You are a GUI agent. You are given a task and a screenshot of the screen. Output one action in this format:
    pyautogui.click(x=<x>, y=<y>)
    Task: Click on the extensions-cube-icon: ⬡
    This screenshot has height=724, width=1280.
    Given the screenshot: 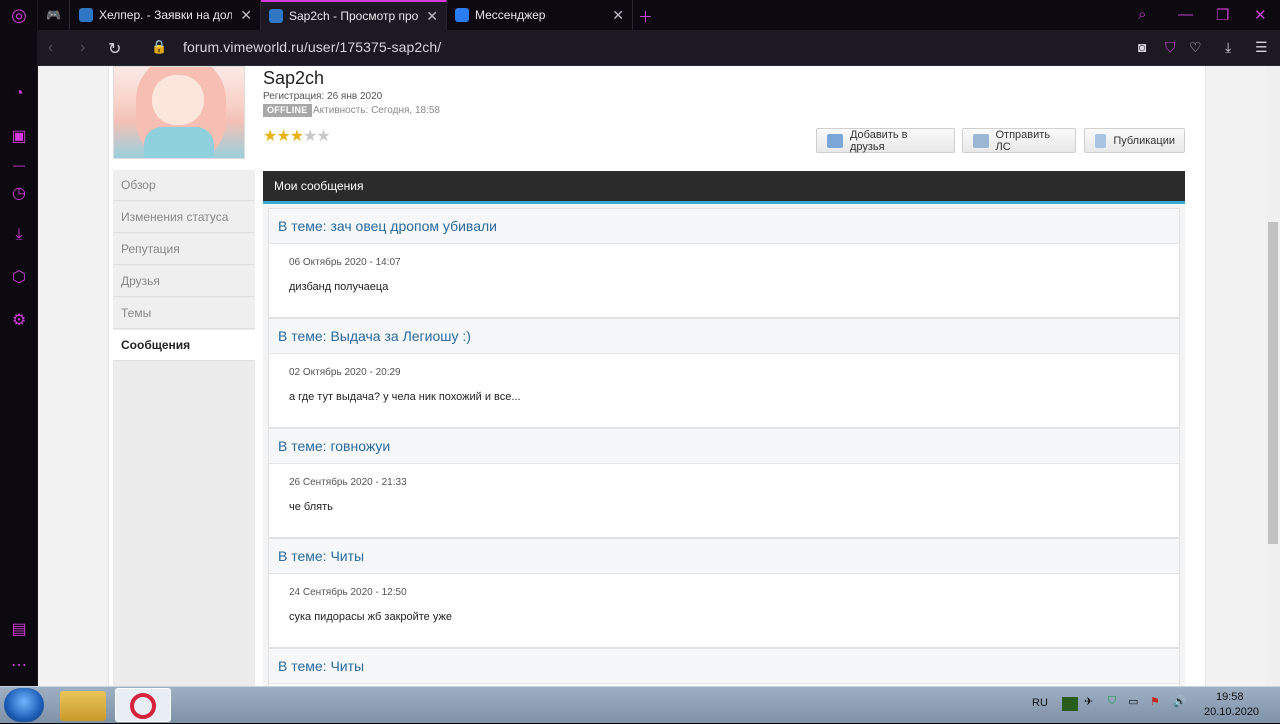 What is the action you would take?
    pyautogui.click(x=19, y=278)
    